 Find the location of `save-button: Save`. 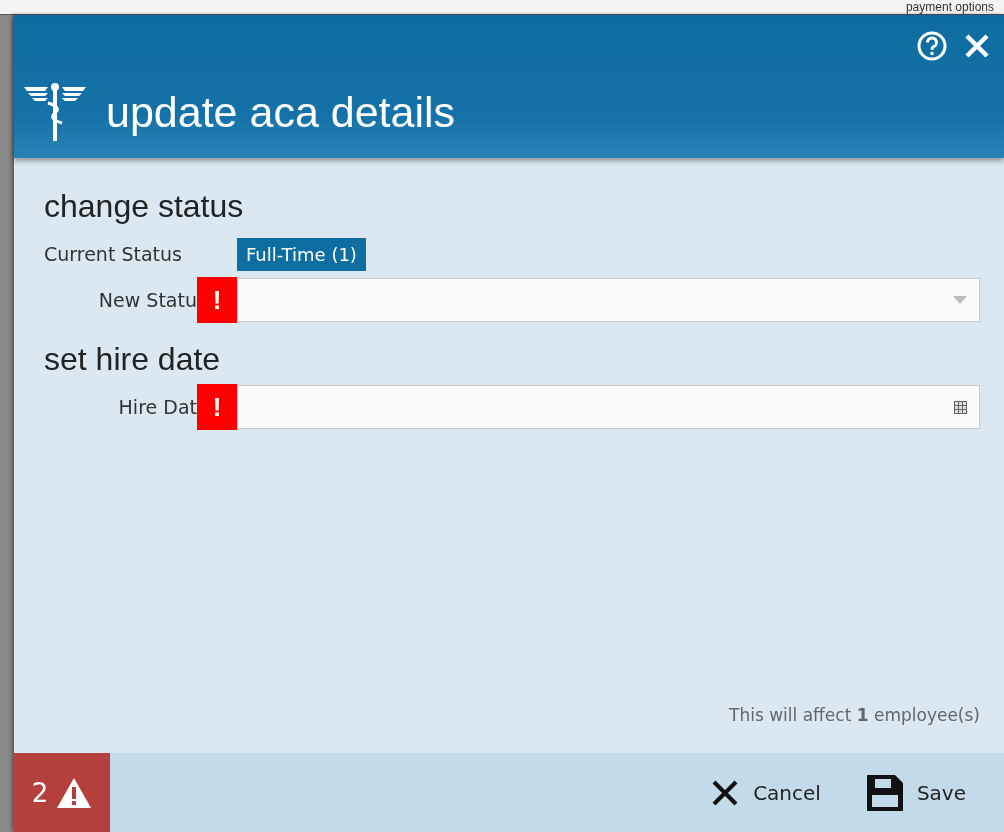

save-button: Save is located at coordinates (916, 792).